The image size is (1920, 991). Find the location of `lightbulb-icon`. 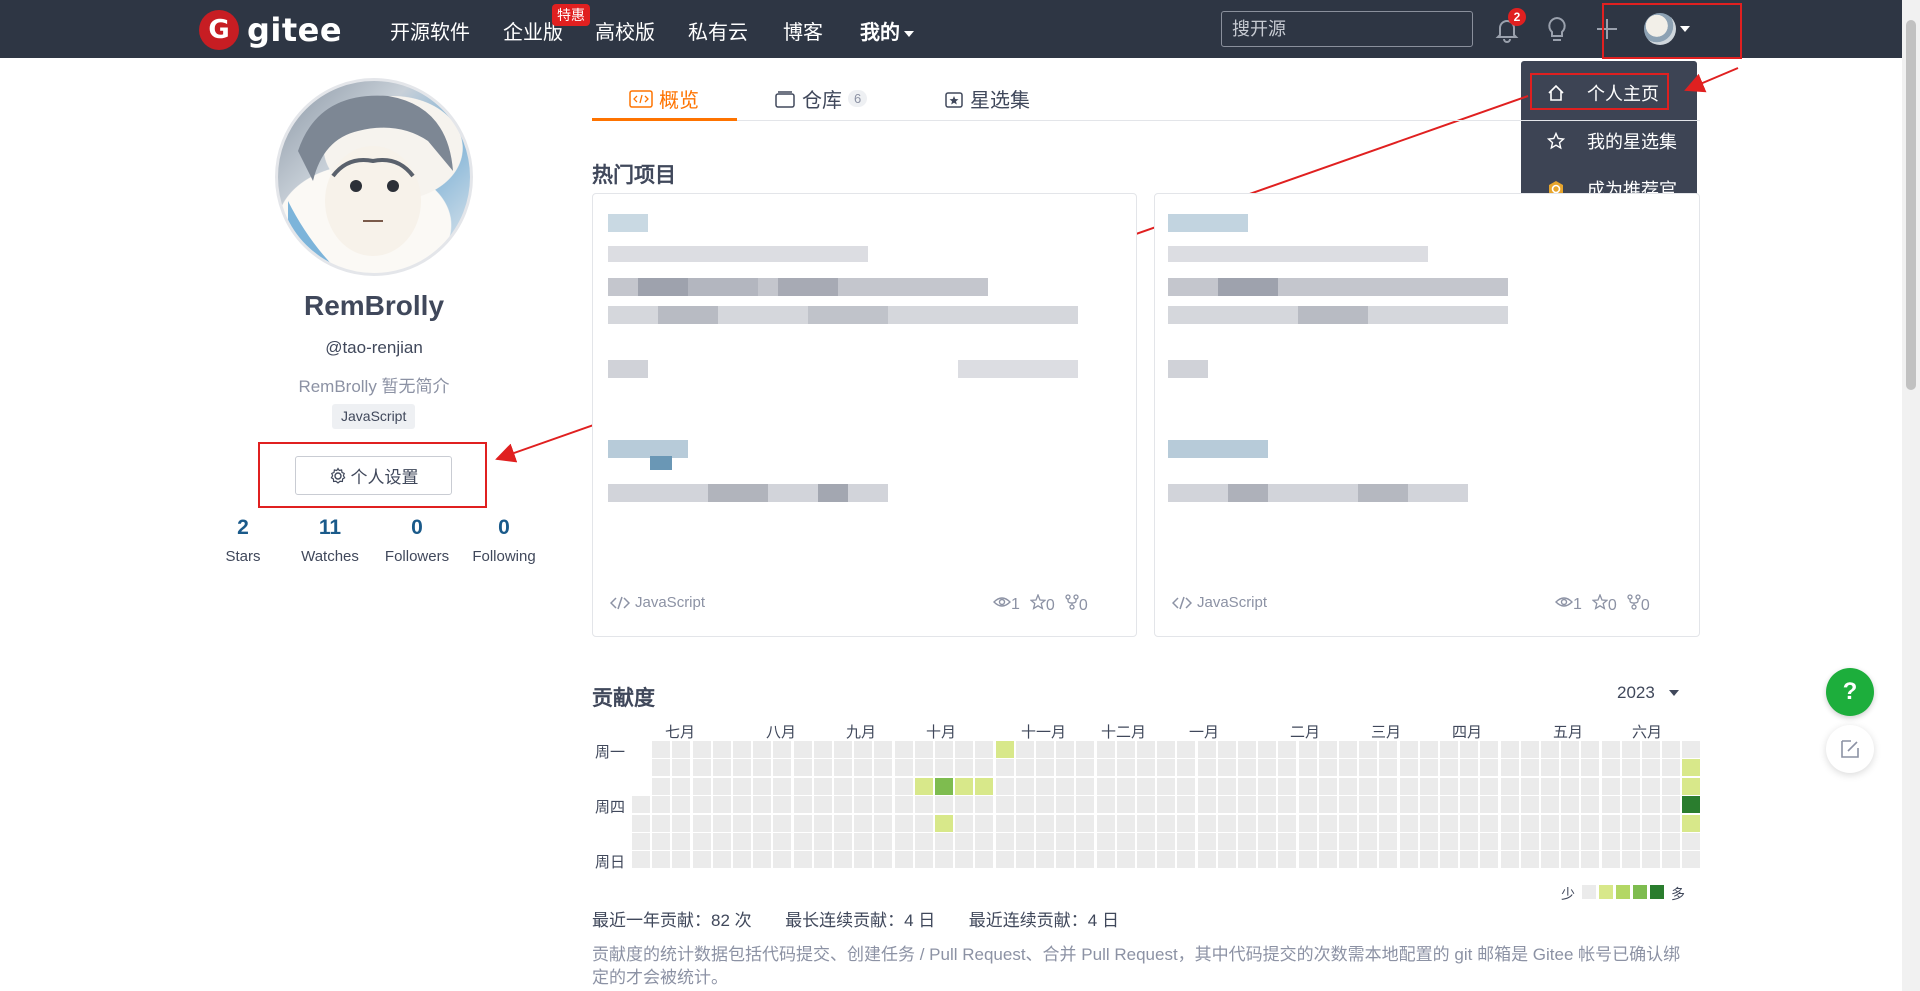

lightbulb-icon is located at coordinates (1557, 29).